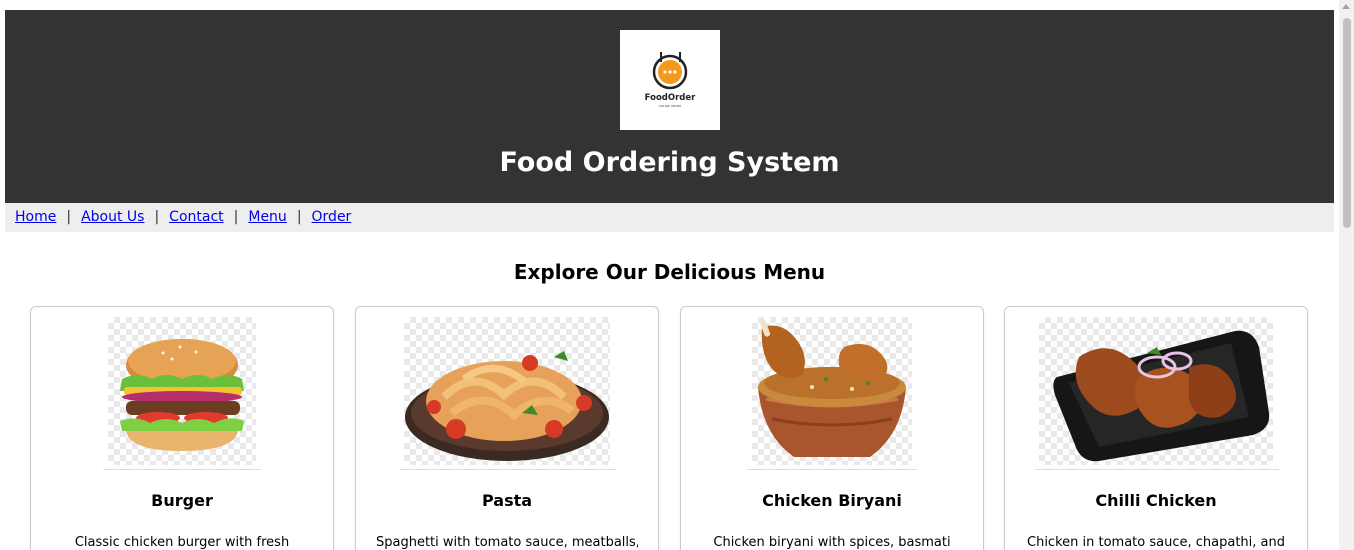 The height and width of the screenshot is (550, 1354). I want to click on menu-card-burger: Burger Classic chicken burger with fresh, so click(182, 428).